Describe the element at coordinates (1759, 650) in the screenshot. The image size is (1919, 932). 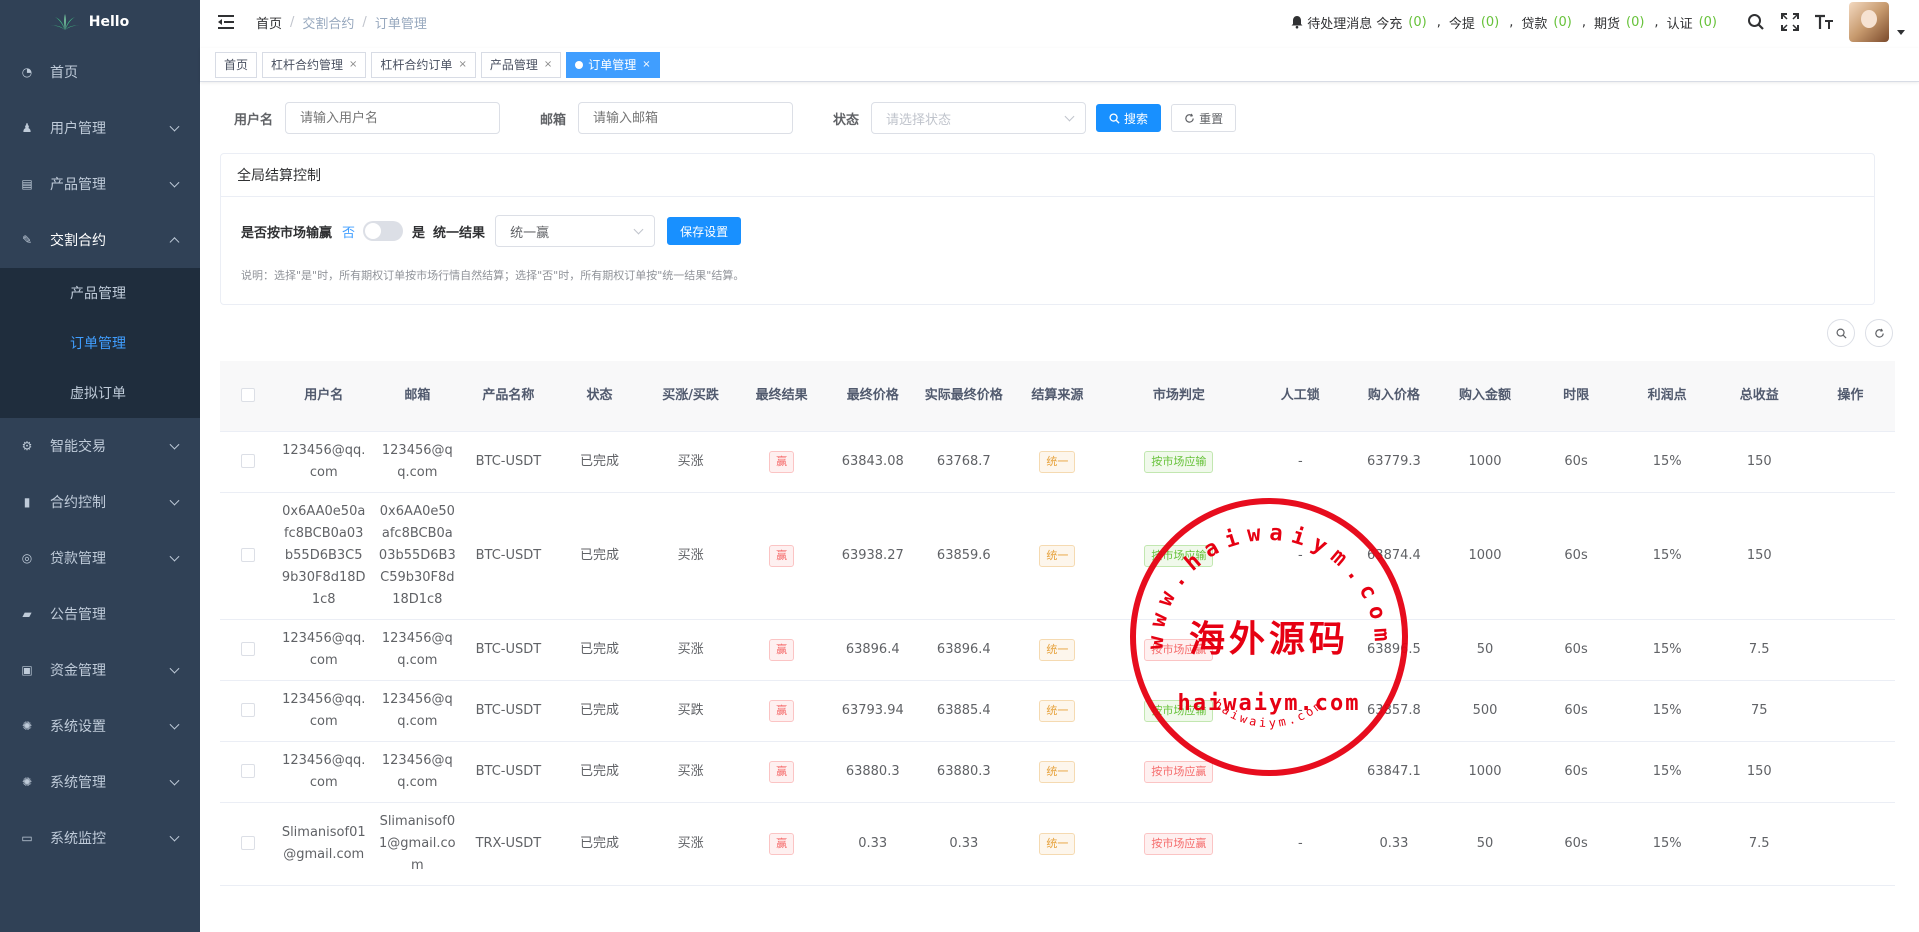
I see `cell-total: 7.5` at that location.